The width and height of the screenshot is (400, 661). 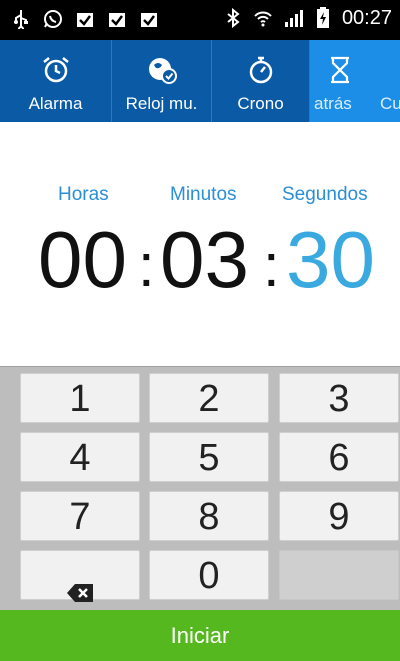 What do you see at coordinates (83, 194) in the screenshot?
I see `hours-label: Horas` at bounding box center [83, 194].